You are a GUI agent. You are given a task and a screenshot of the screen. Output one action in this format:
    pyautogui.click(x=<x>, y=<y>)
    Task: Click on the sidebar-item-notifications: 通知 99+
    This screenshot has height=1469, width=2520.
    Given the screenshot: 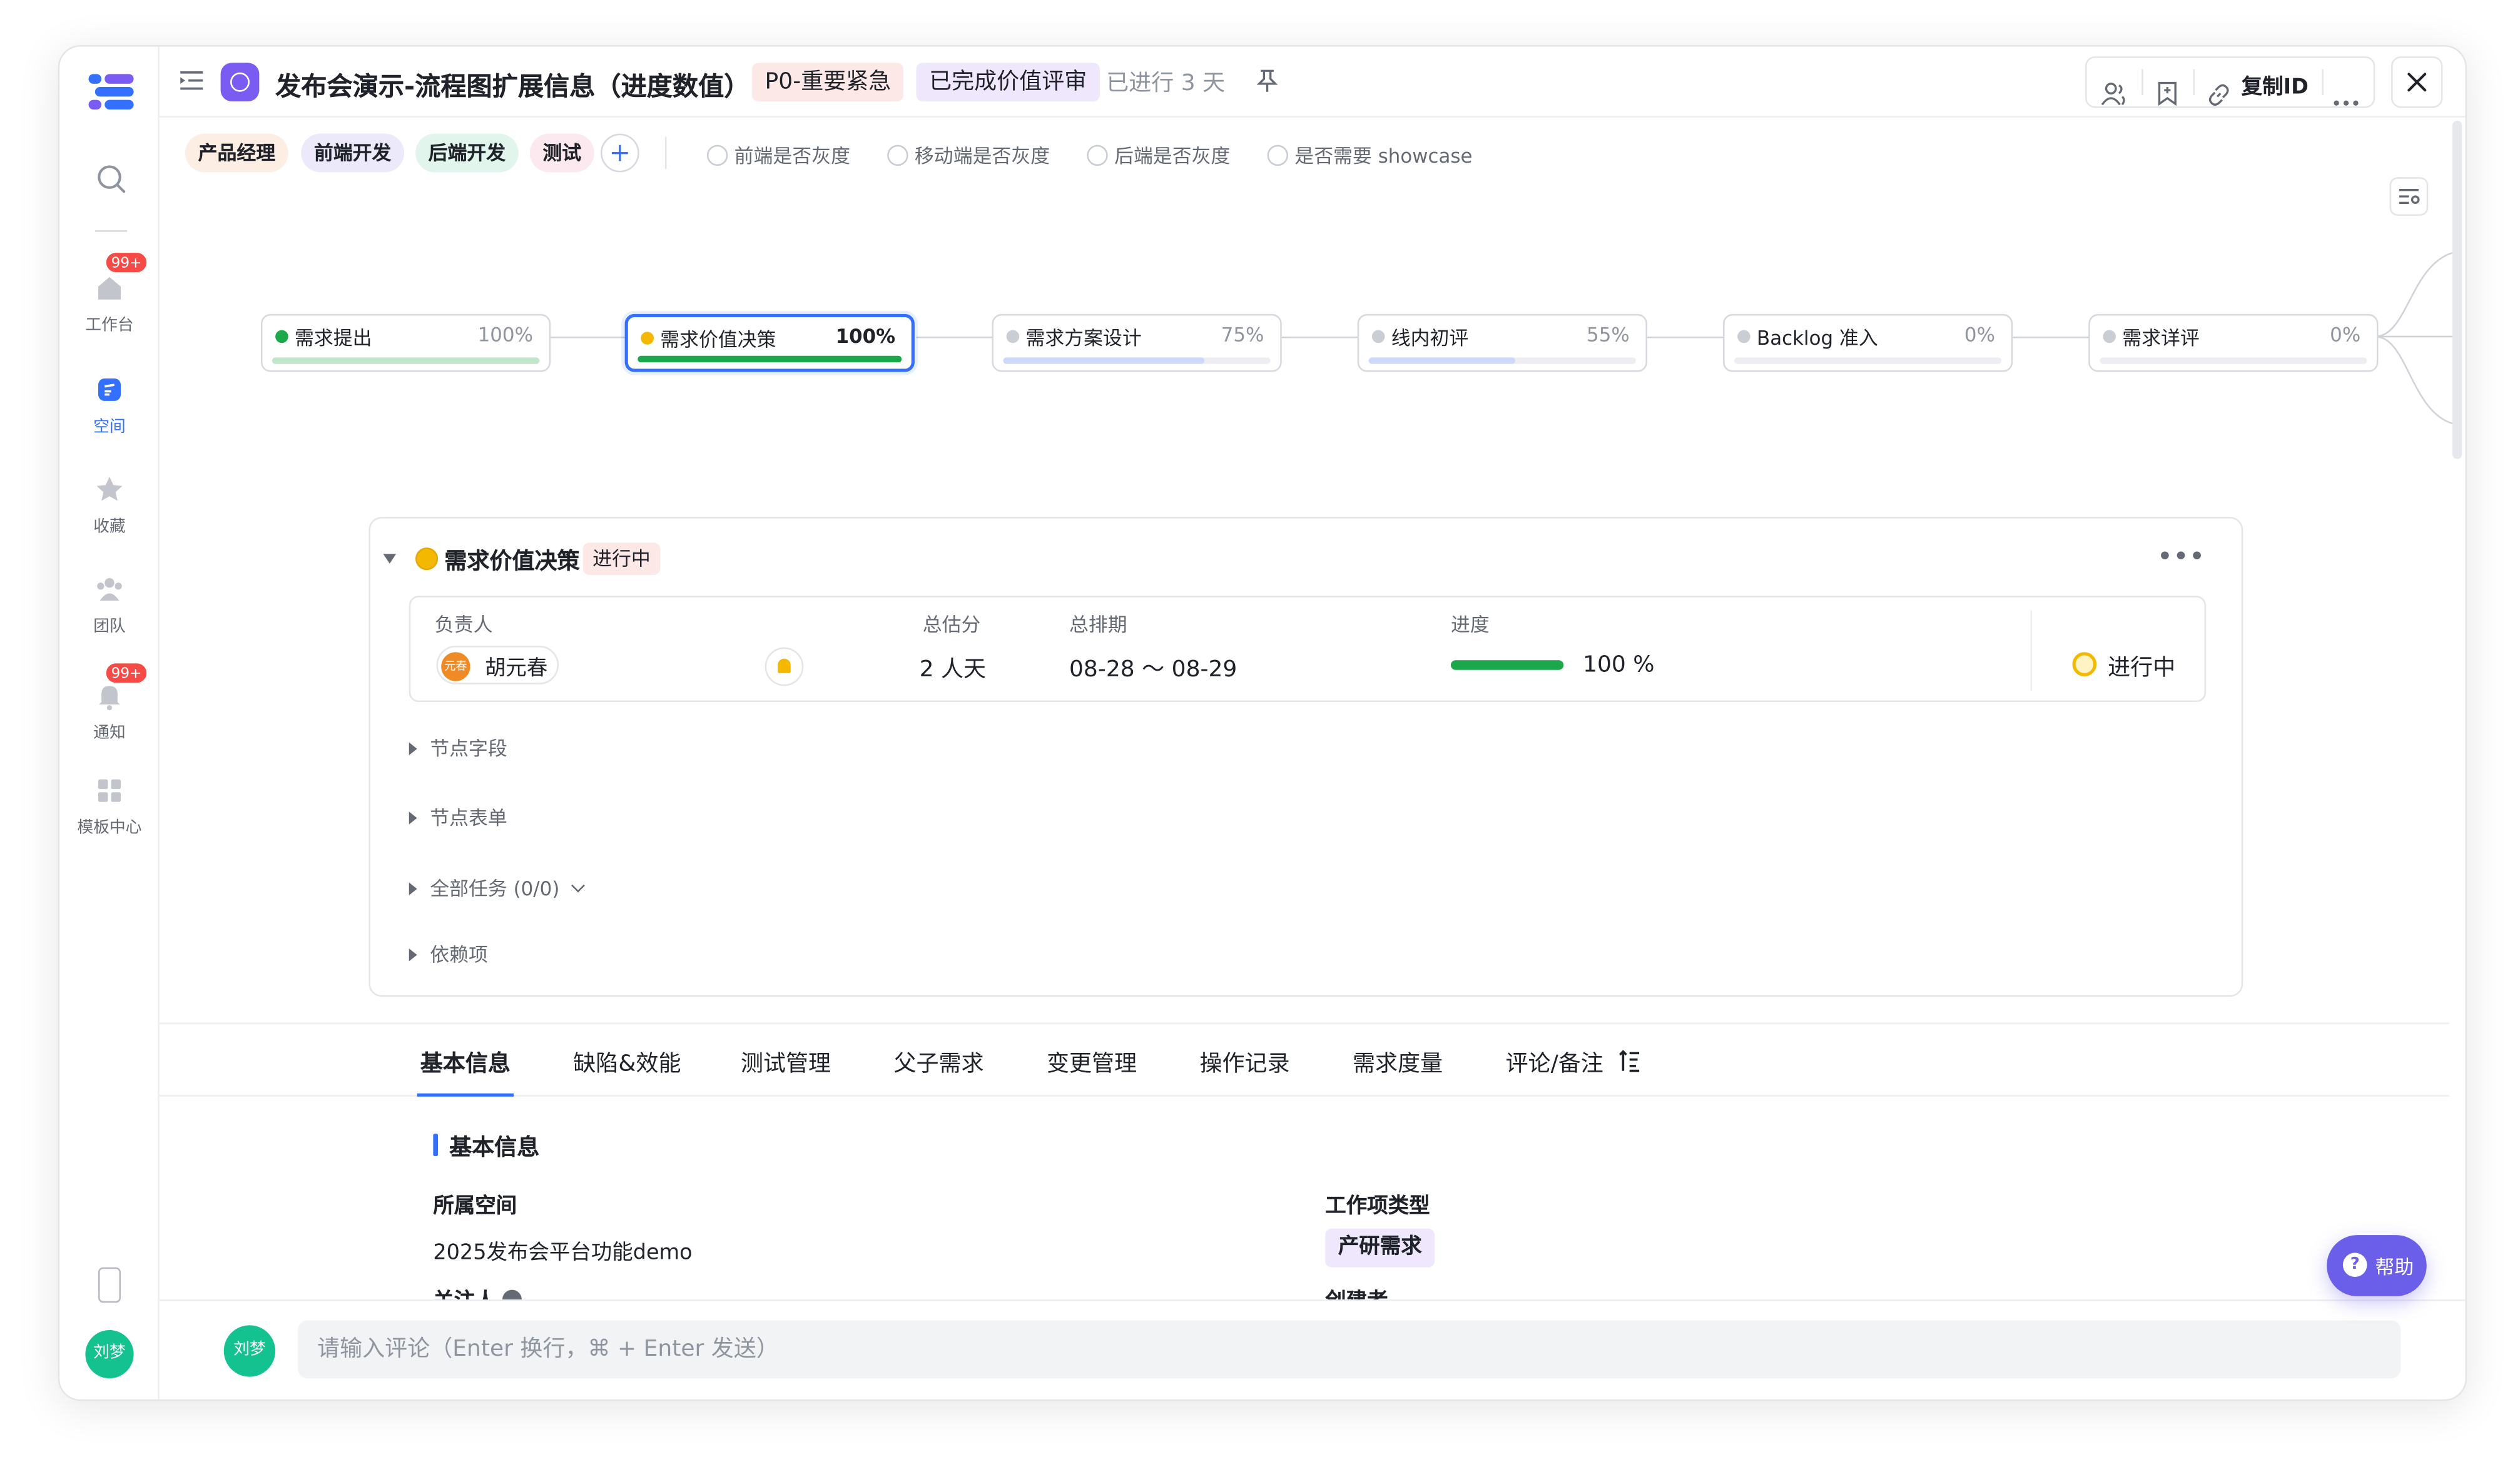 What is the action you would take?
    pyautogui.click(x=110, y=702)
    